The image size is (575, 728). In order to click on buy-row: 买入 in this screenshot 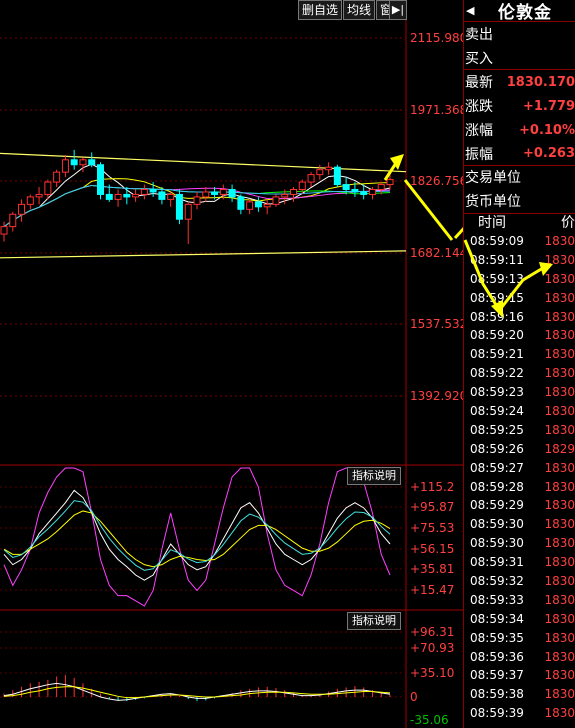, I will do `click(519, 58)`.